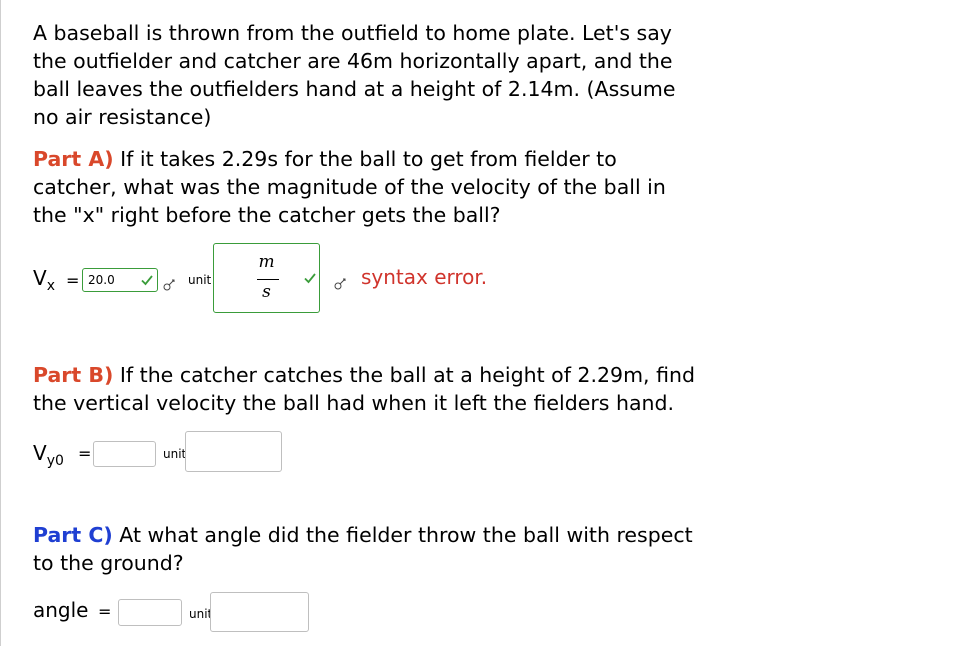  What do you see at coordinates (424, 277) in the screenshot?
I see `syntax-error-message: syntax error.` at bounding box center [424, 277].